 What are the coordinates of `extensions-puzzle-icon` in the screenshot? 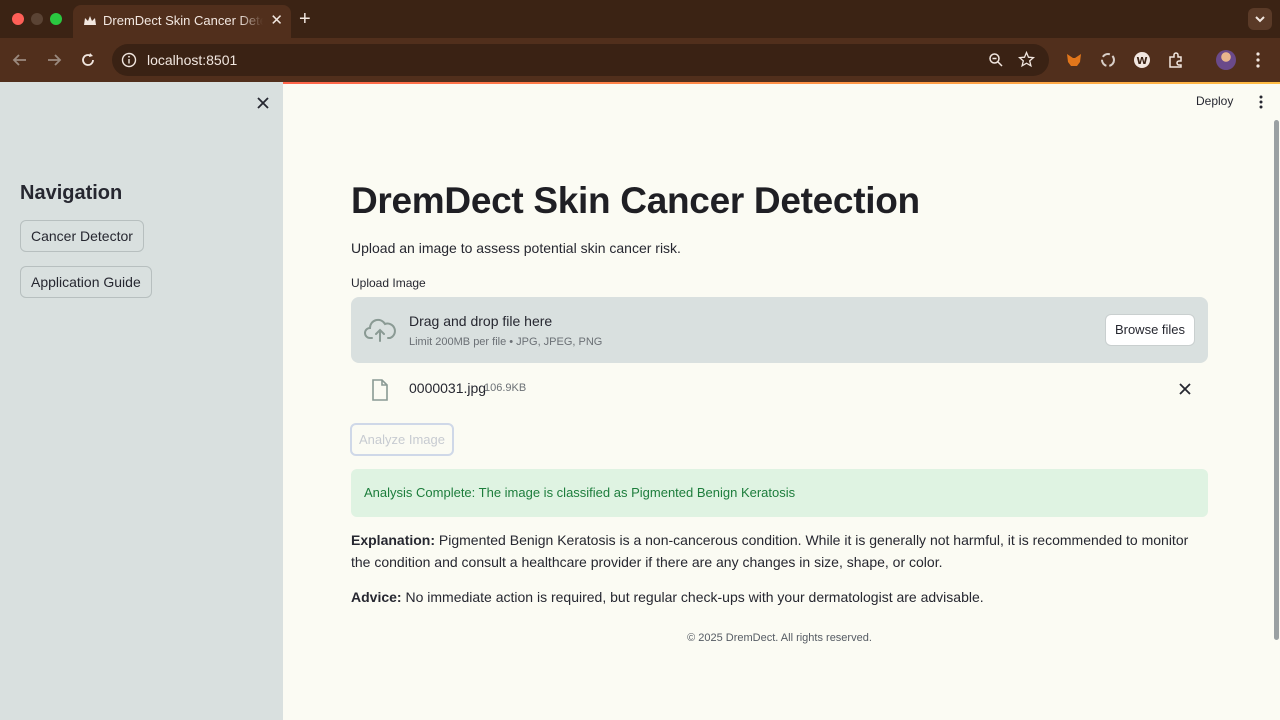 It's located at (1176, 60).